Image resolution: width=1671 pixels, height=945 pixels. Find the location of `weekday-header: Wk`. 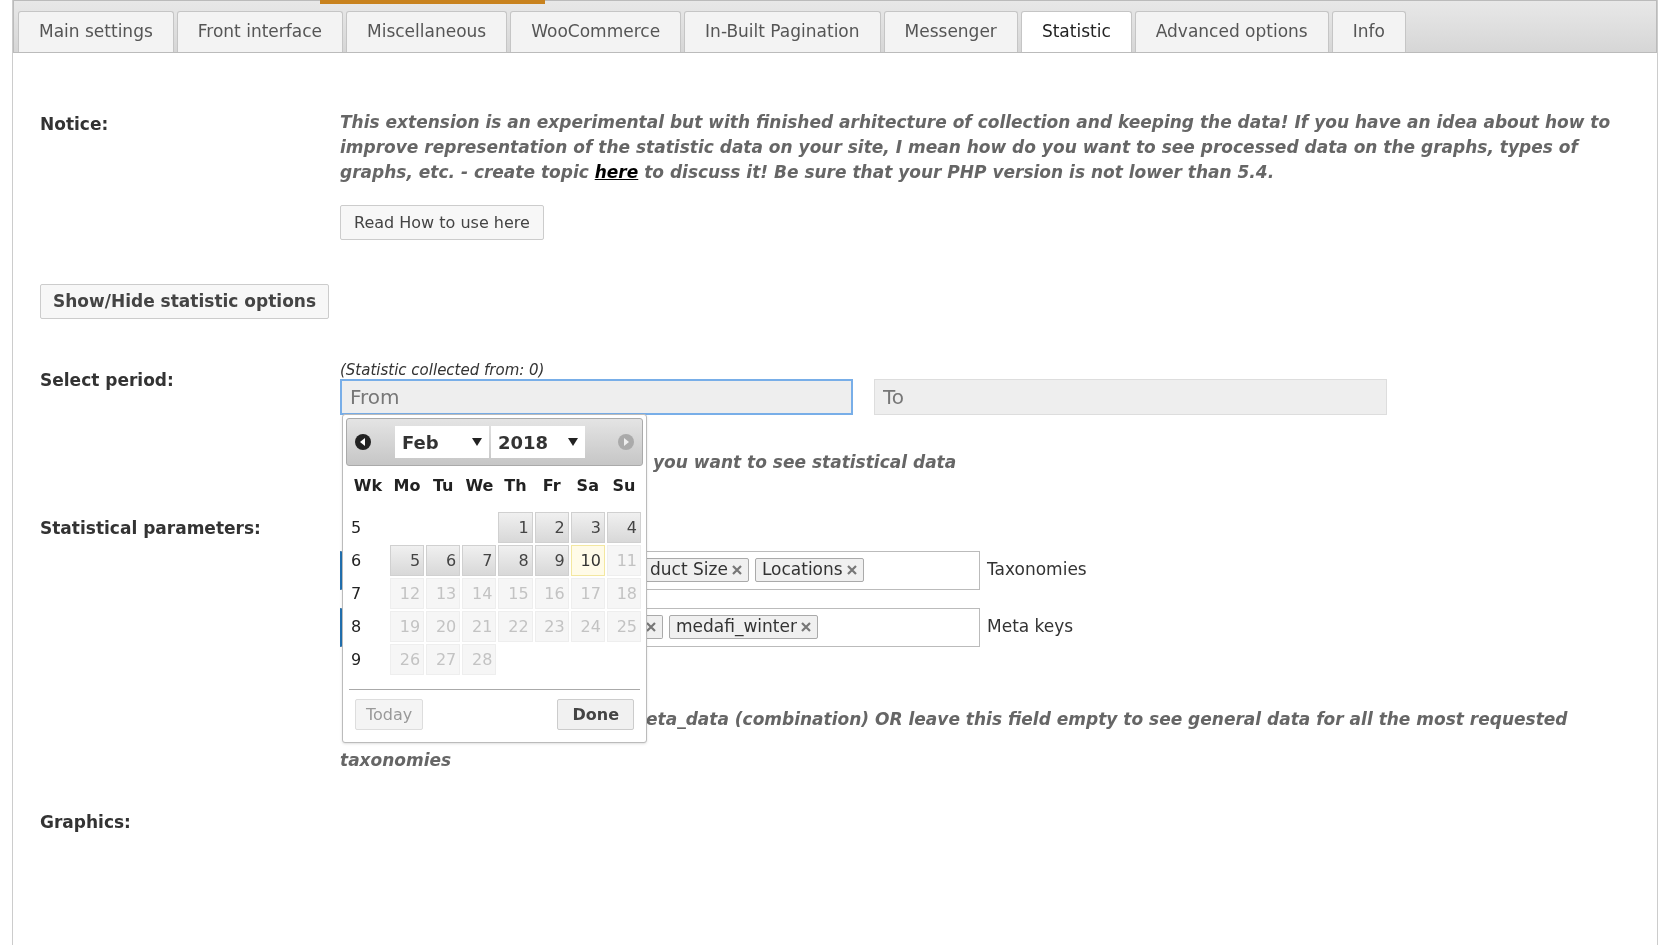

weekday-header: Wk is located at coordinates (368, 486).